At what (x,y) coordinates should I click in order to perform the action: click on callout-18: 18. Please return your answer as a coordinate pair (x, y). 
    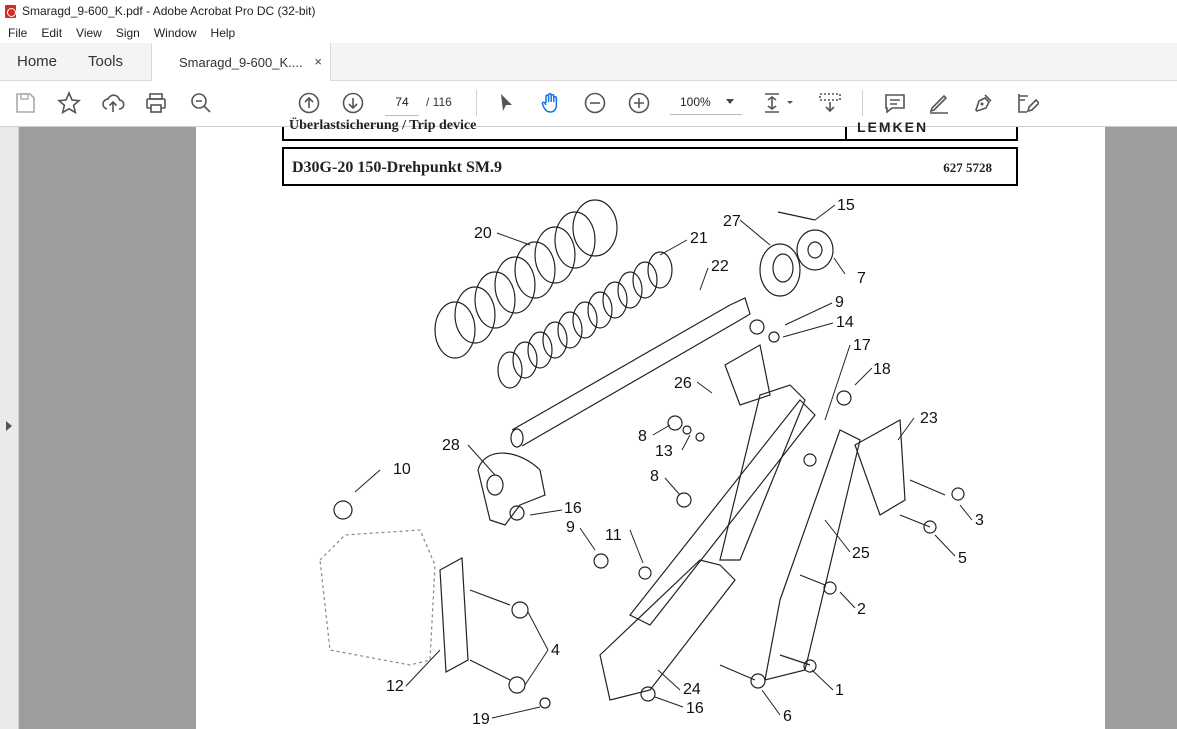
    Looking at the image, I should click on (882, 369).